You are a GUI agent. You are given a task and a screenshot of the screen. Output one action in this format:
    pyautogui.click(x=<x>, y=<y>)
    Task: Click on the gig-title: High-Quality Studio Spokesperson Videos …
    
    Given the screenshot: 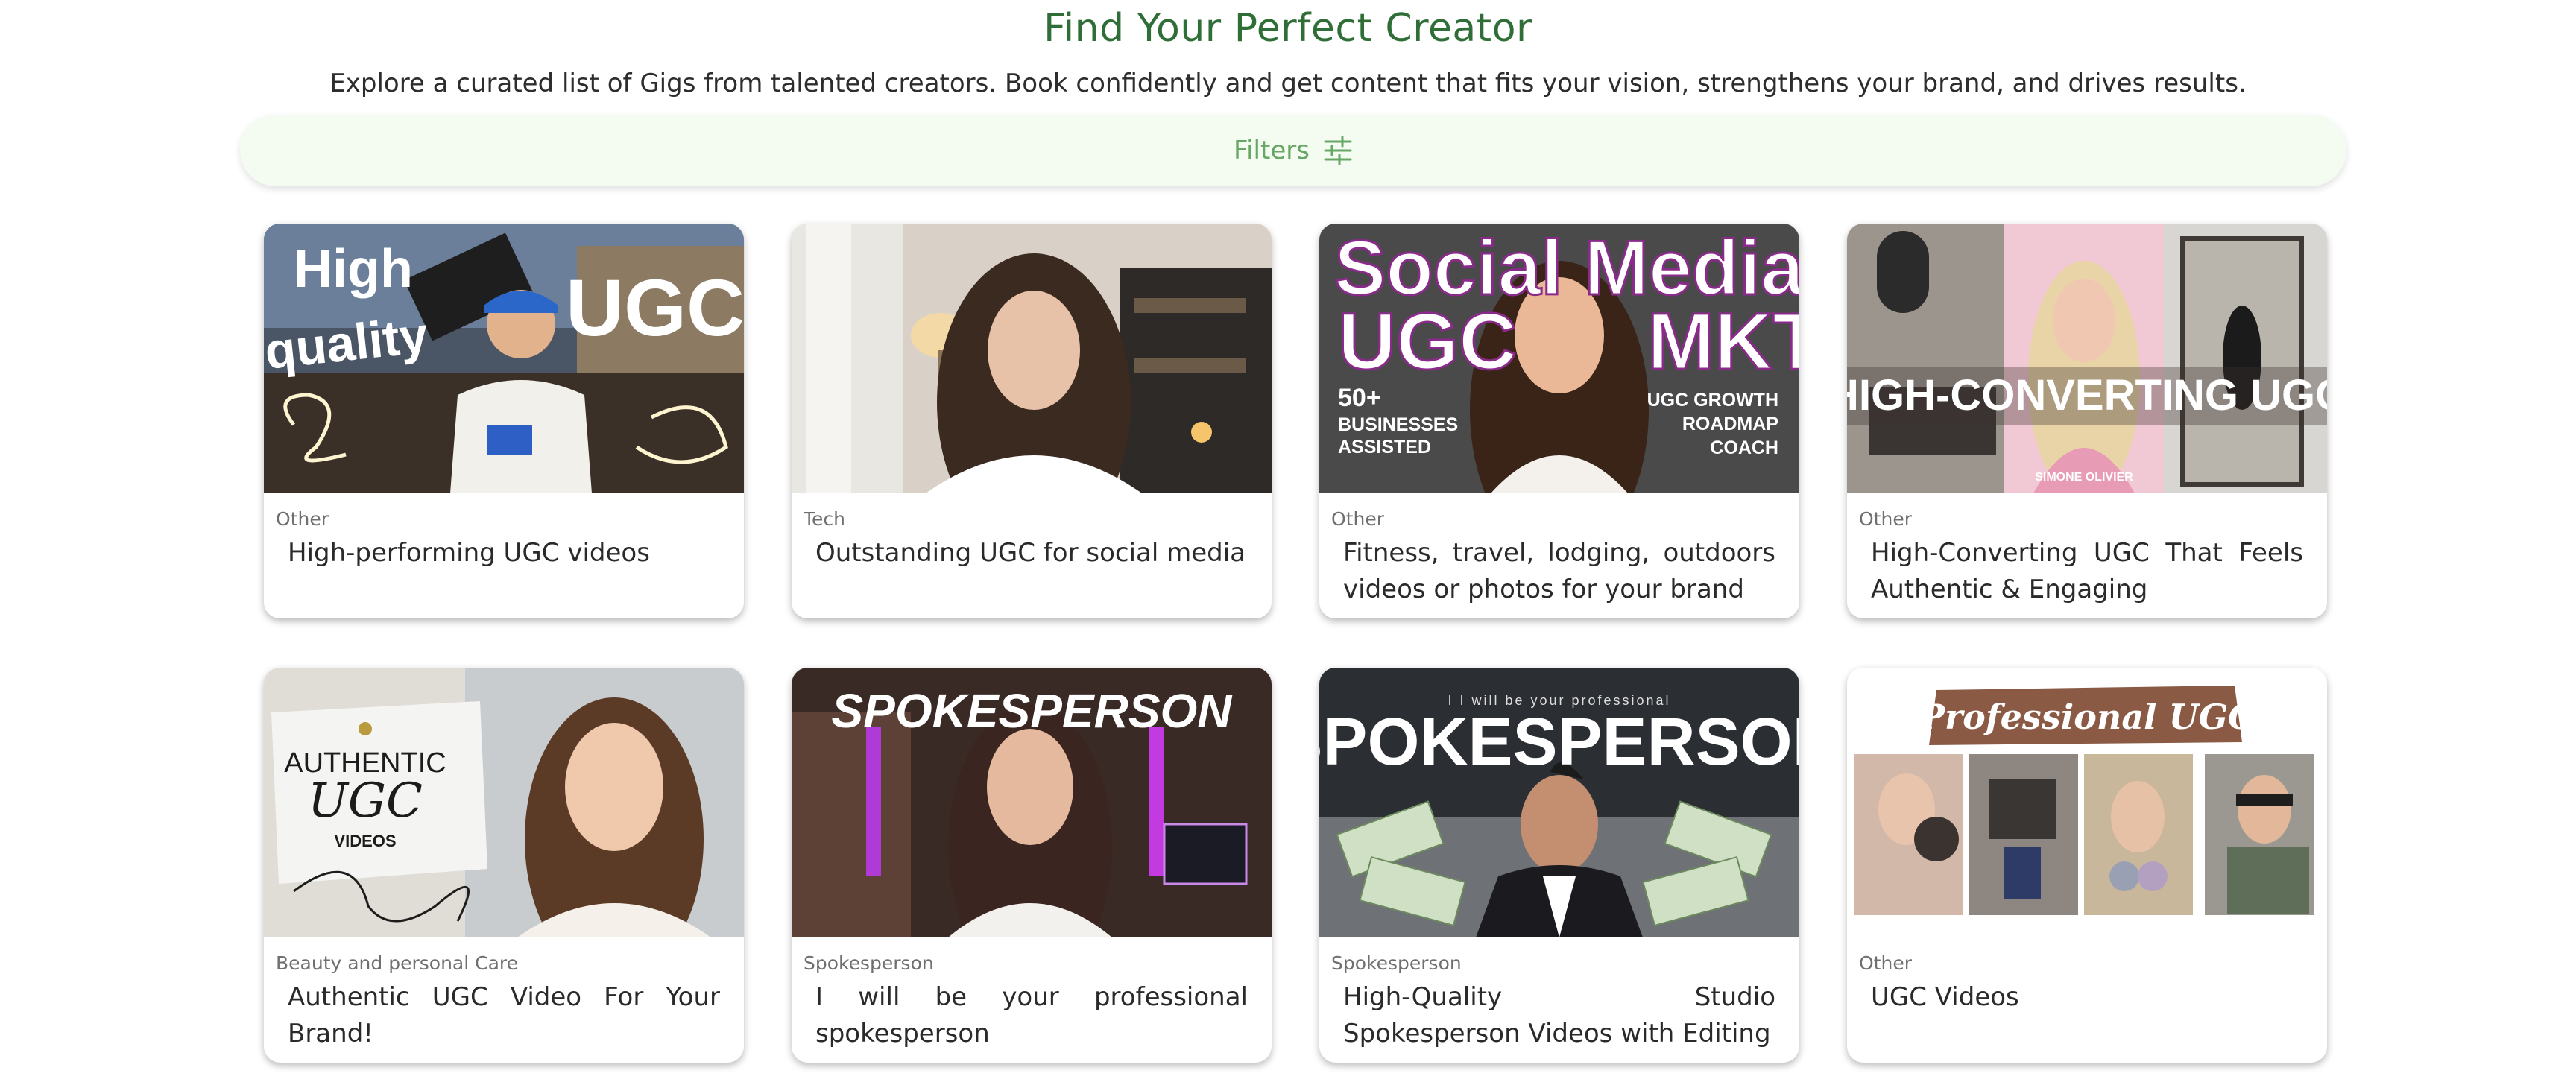 What is the action you would take?
    pyautogui.click(x=1559, y=1015)
    